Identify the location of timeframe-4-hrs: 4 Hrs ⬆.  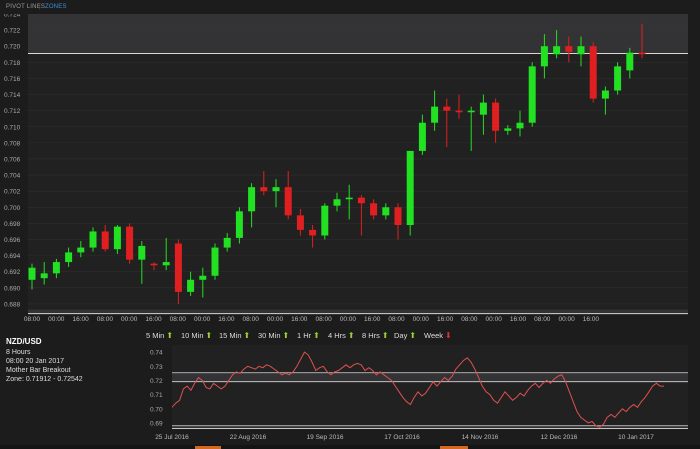
(341, 335).